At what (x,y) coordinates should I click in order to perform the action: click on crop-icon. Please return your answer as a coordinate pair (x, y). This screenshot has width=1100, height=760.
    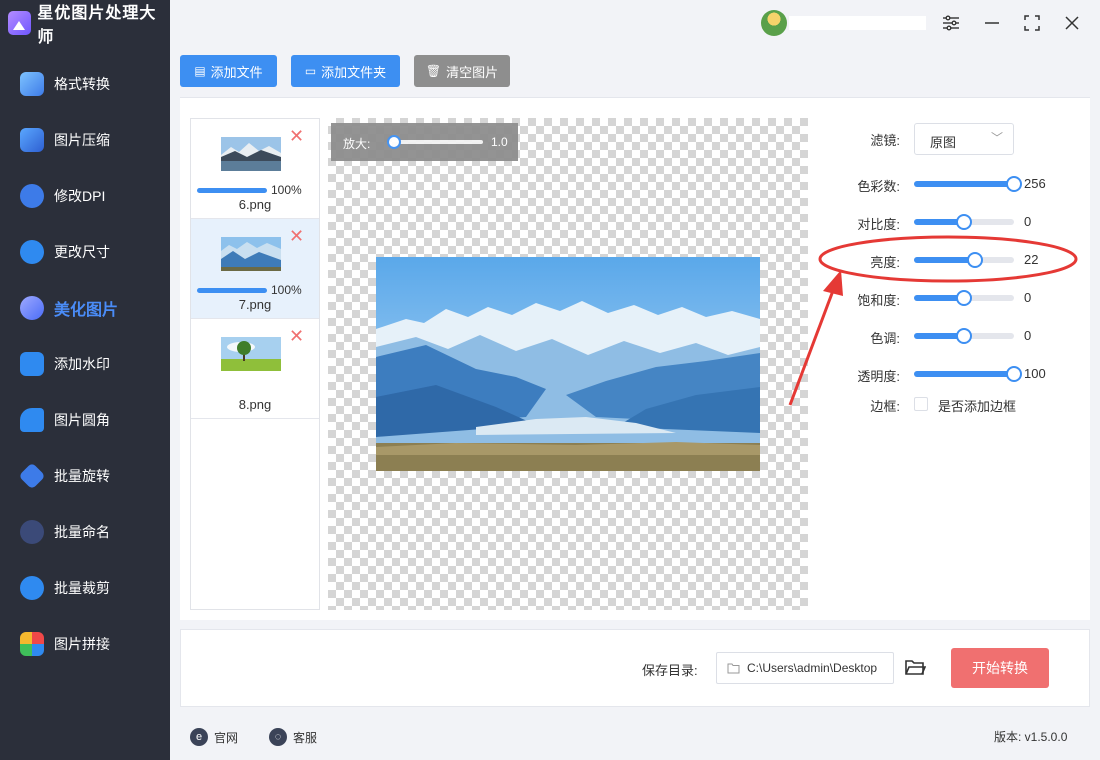
    Looking at the image, I should click on (32, 588).